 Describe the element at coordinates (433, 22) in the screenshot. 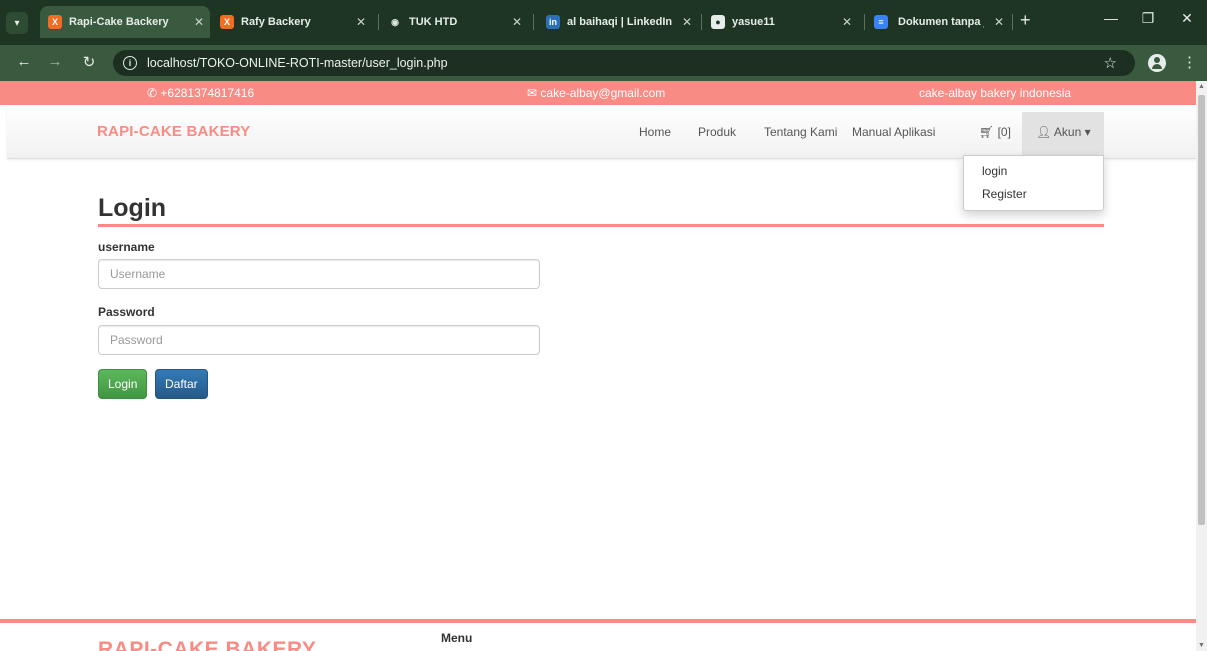

I see `tab-title: TUK HTD` at that location.